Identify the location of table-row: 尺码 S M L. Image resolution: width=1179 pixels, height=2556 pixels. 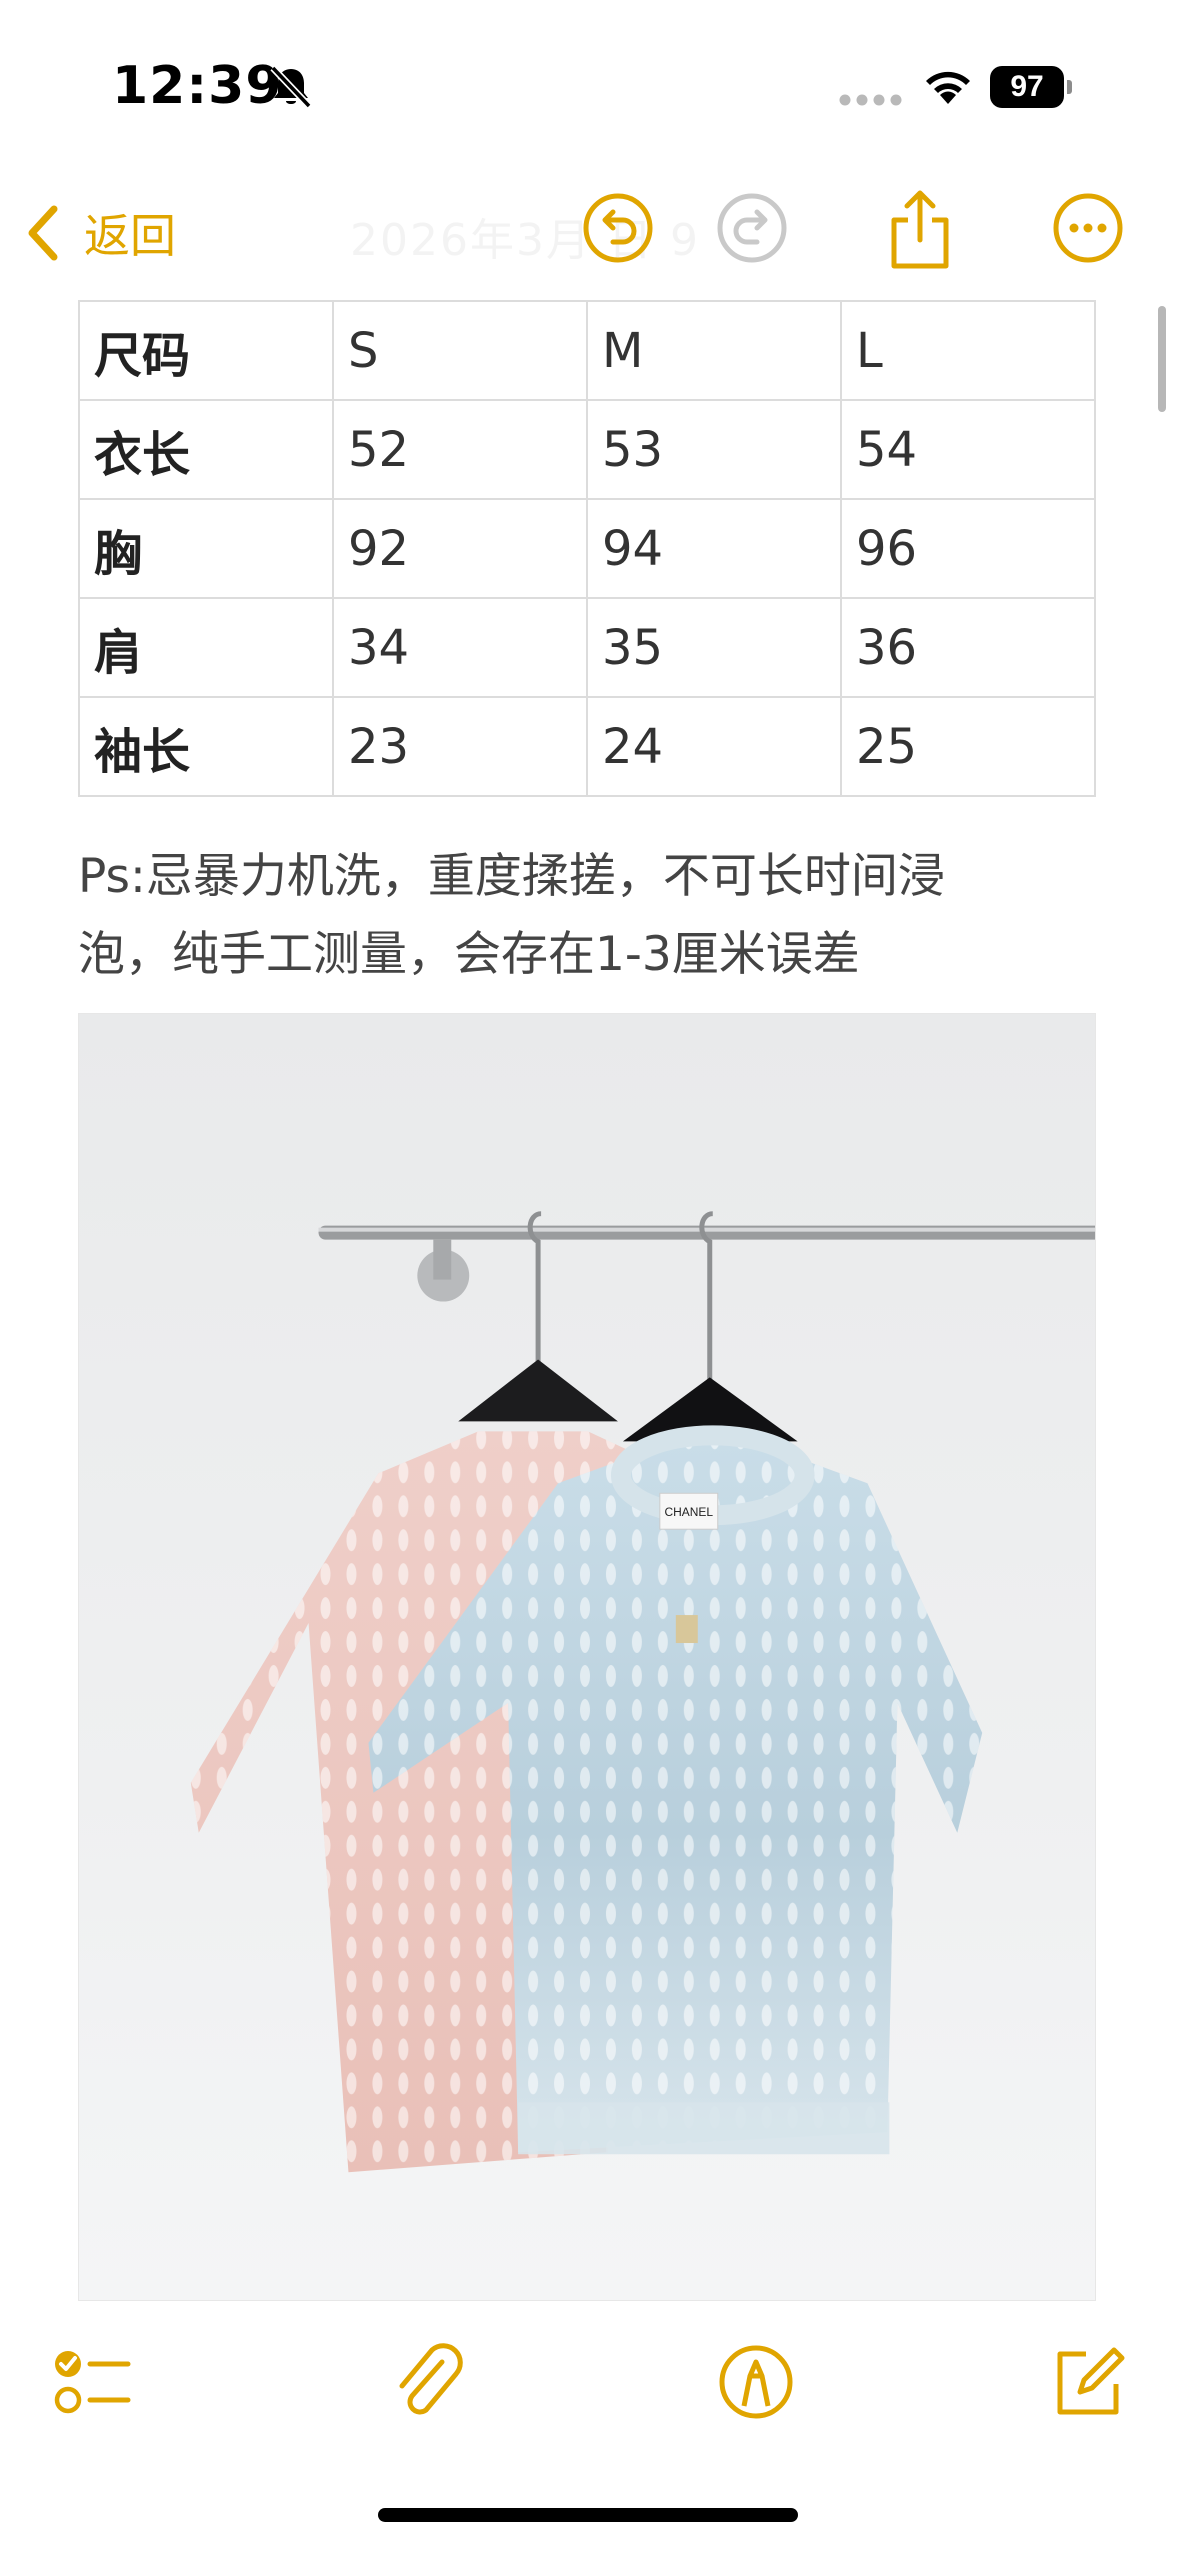
(587, 350).